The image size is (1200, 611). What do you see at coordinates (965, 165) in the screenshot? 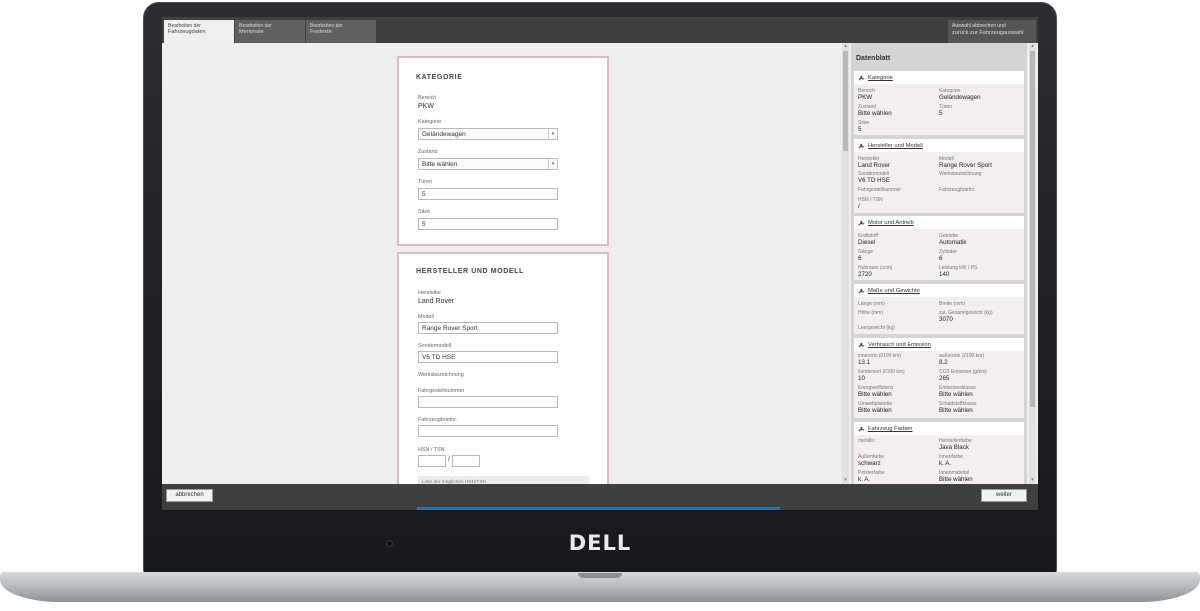
I see `cell-value: Range Rover Sport` at bounding box center [965, 165].